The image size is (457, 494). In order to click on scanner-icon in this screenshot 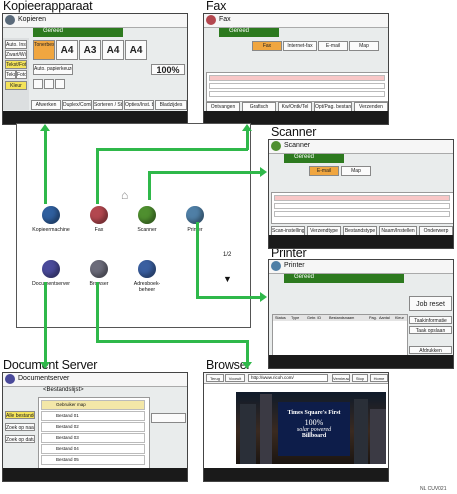, I will do `click(276, 146)`.